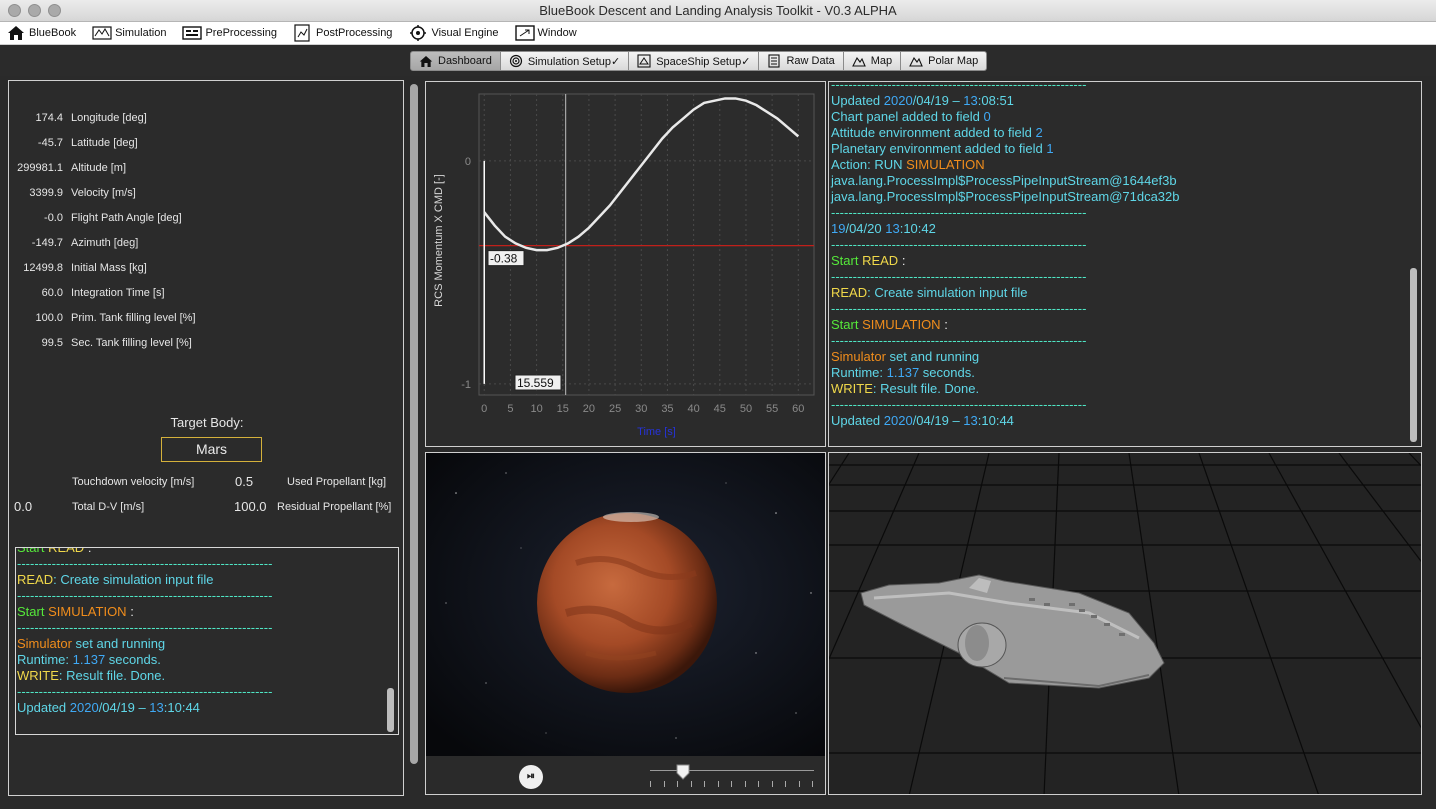 This screenshot has height=809, width=1436. Describe the element at coordinates (1111, 165) in the screenshot. I see `right-log-line: Action: RUN SIMULATION` at that location.